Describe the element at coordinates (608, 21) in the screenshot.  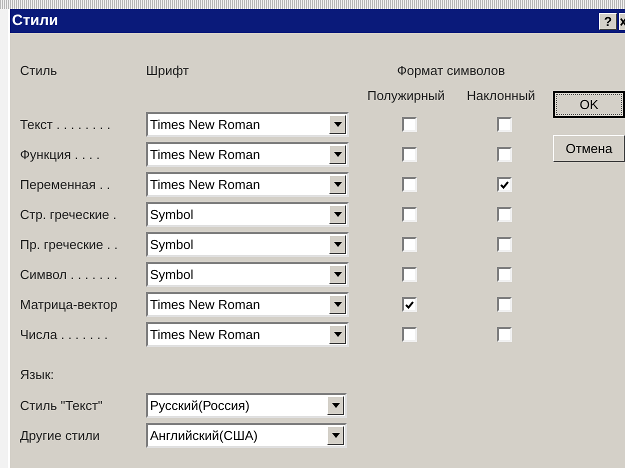
I see `help-button: ?` at that location.